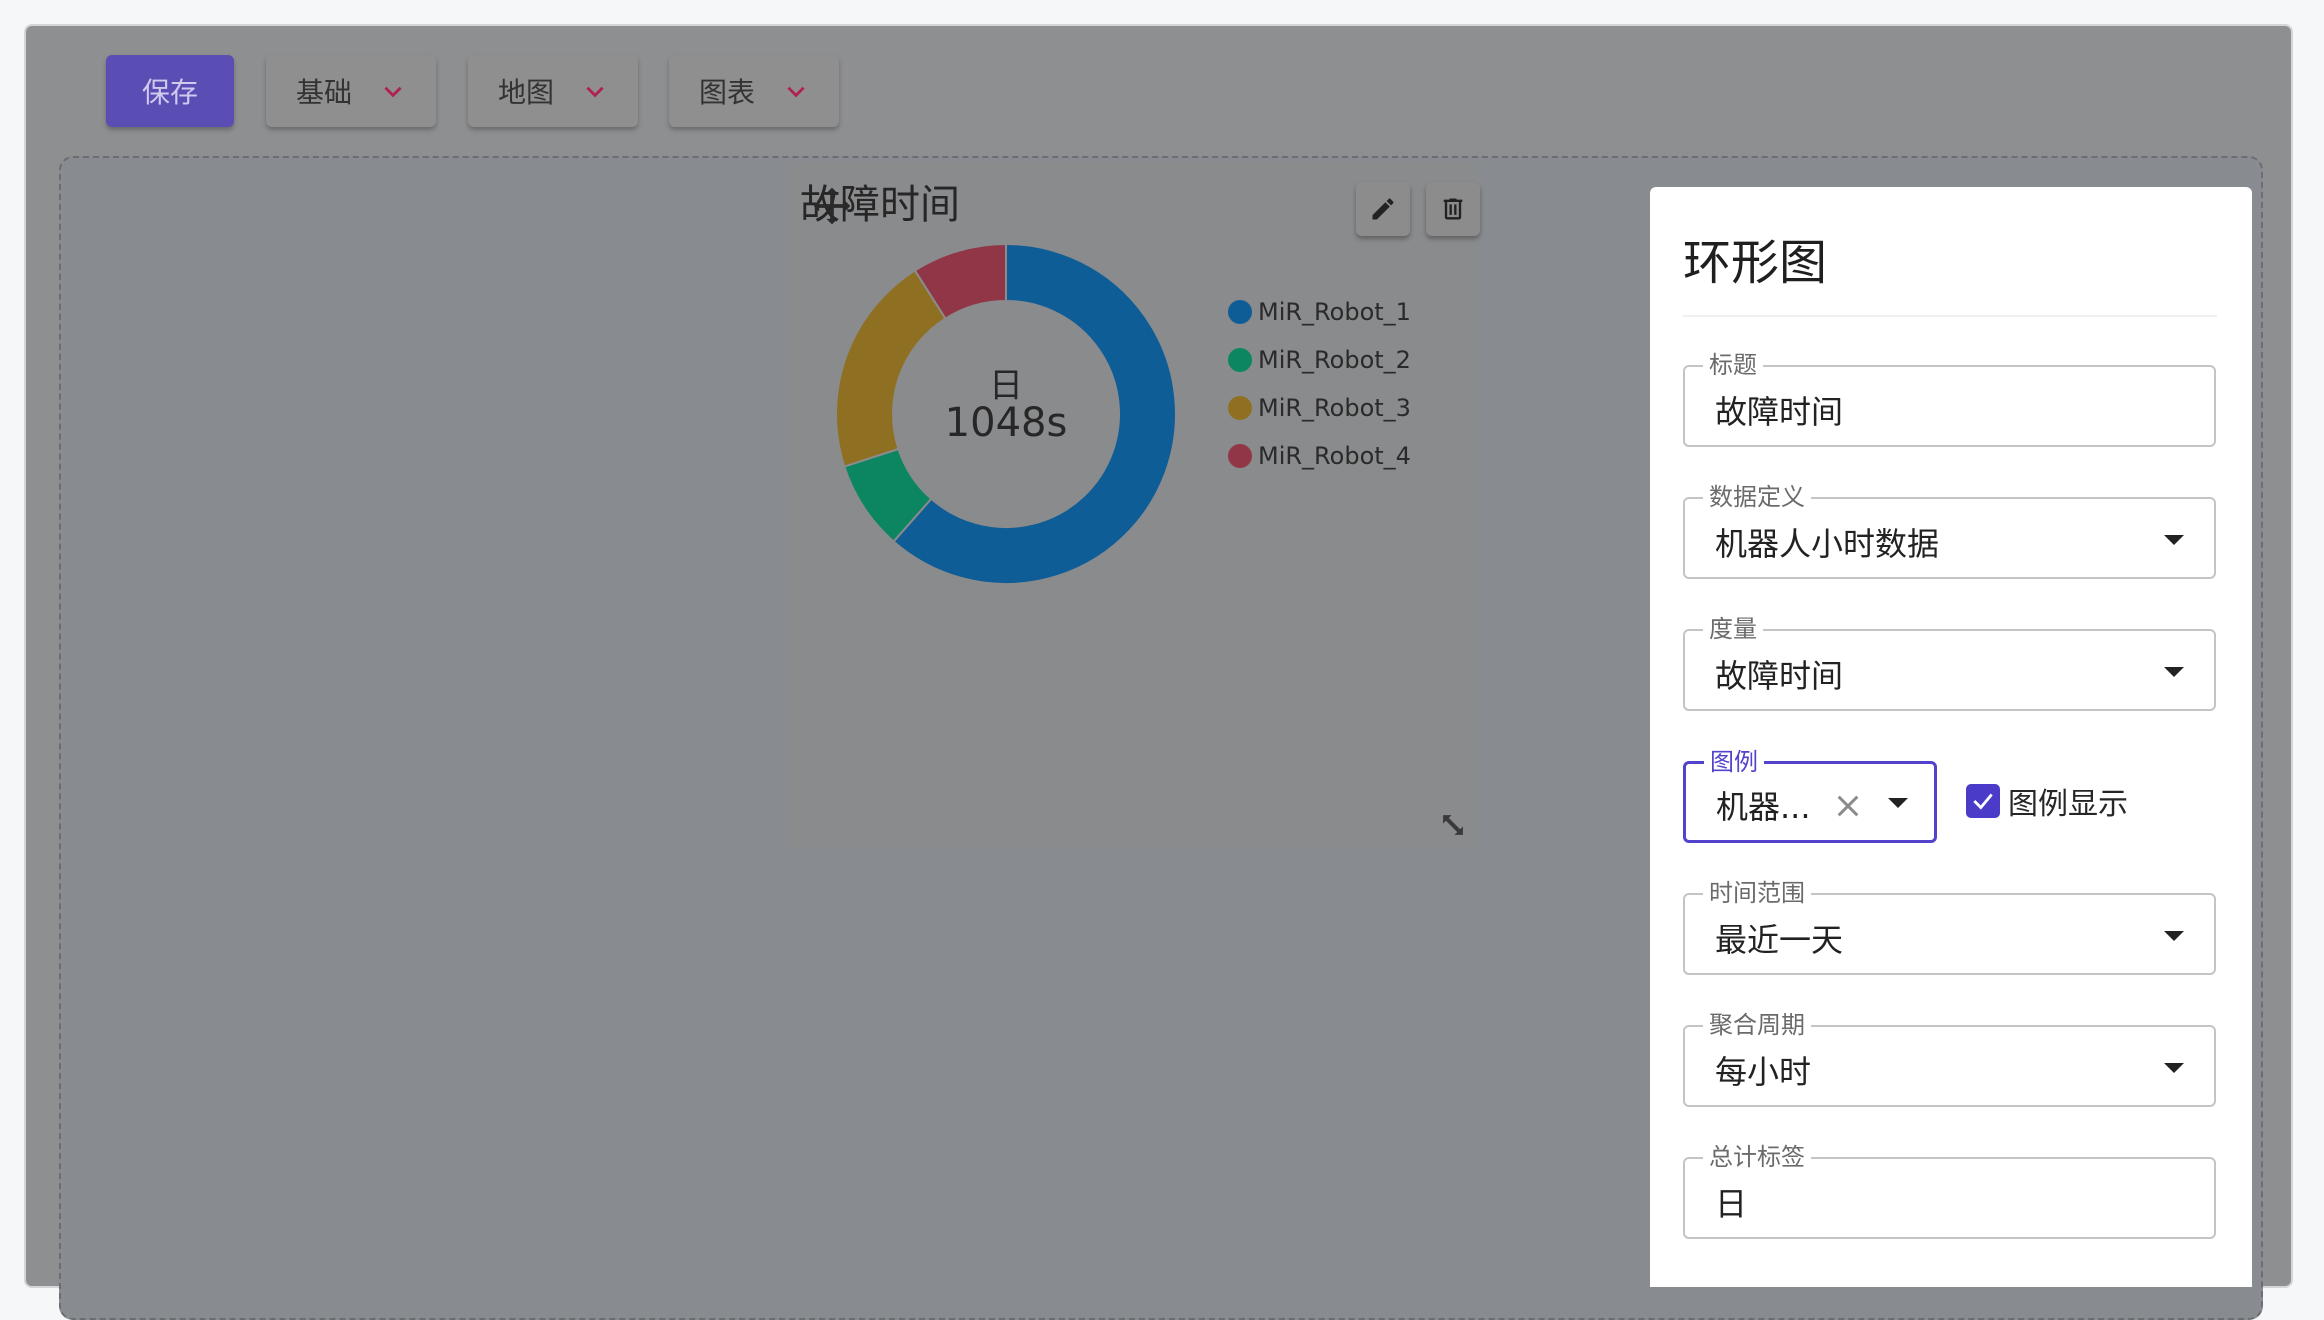 The height and width of the screenshot is (1320, 2324). I want to click on legend-label: MiR_Robot_1, so click(1334, 312).